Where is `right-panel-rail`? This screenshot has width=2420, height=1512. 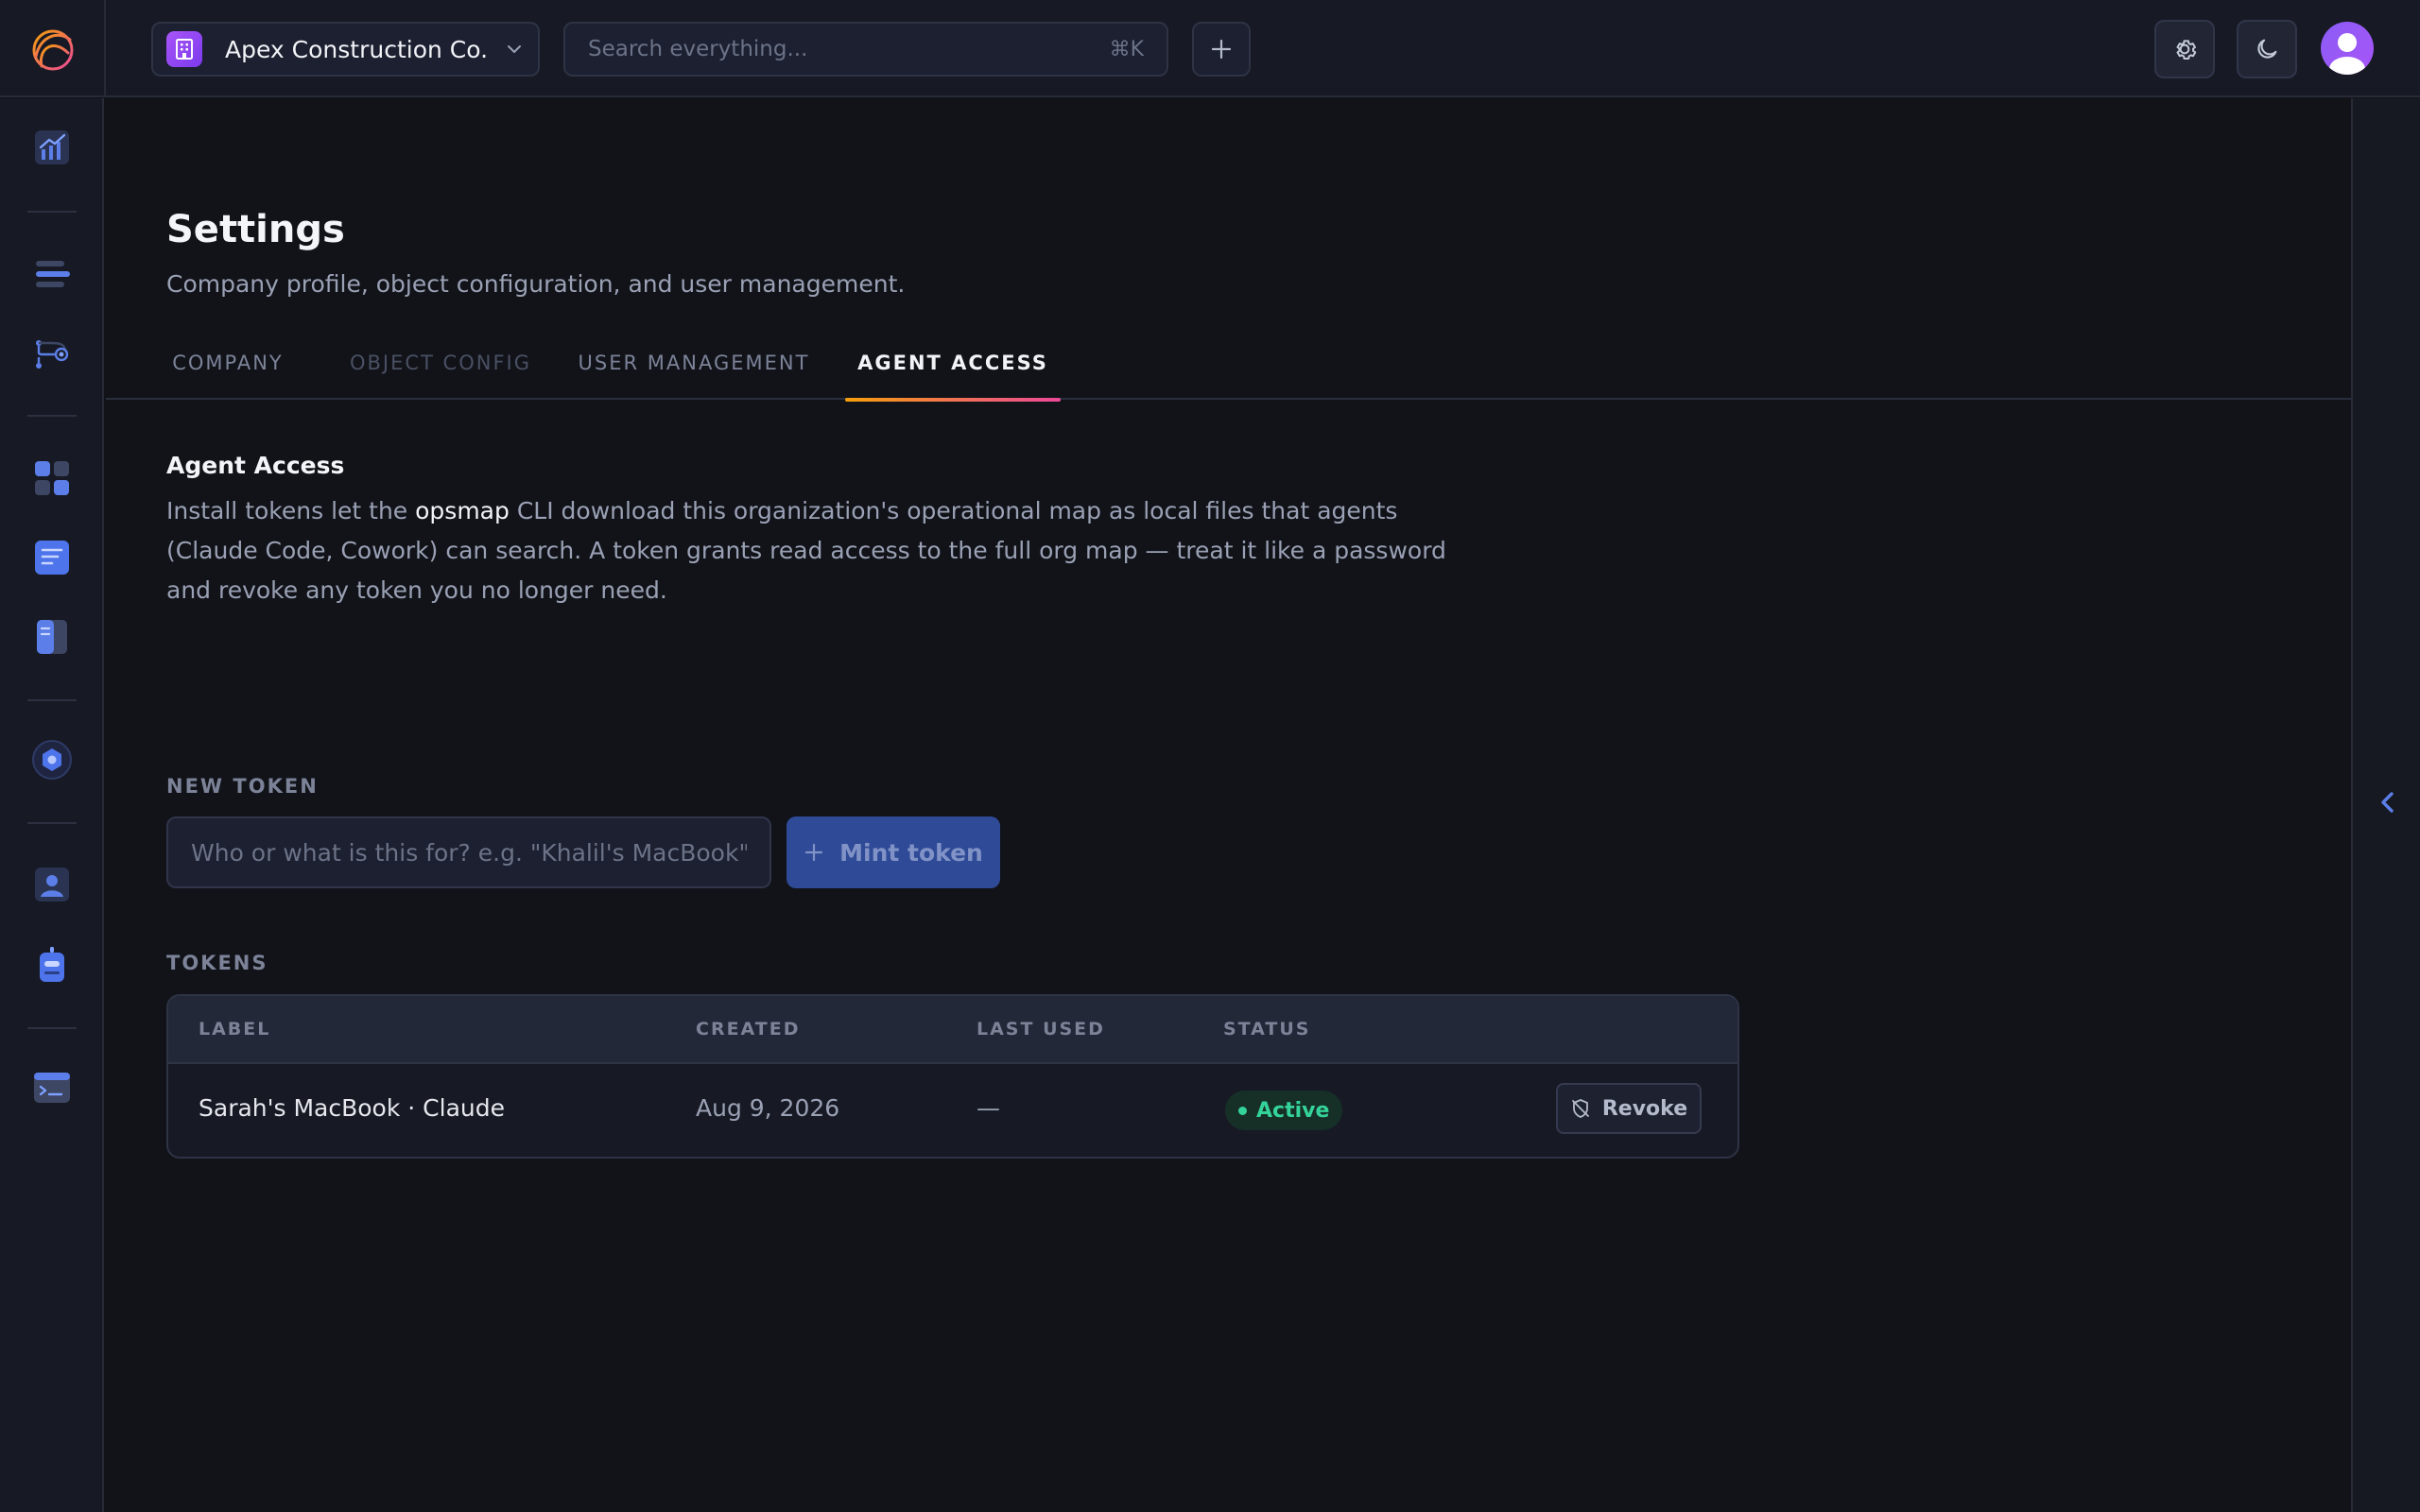 right-panel-rail is located at coordinates (2385, 805).